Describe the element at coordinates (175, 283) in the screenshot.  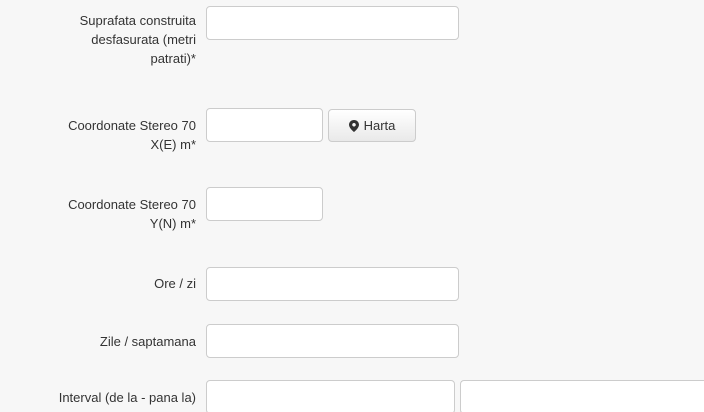
I see `ore-zi-label-text: Ore / zi` at that location.